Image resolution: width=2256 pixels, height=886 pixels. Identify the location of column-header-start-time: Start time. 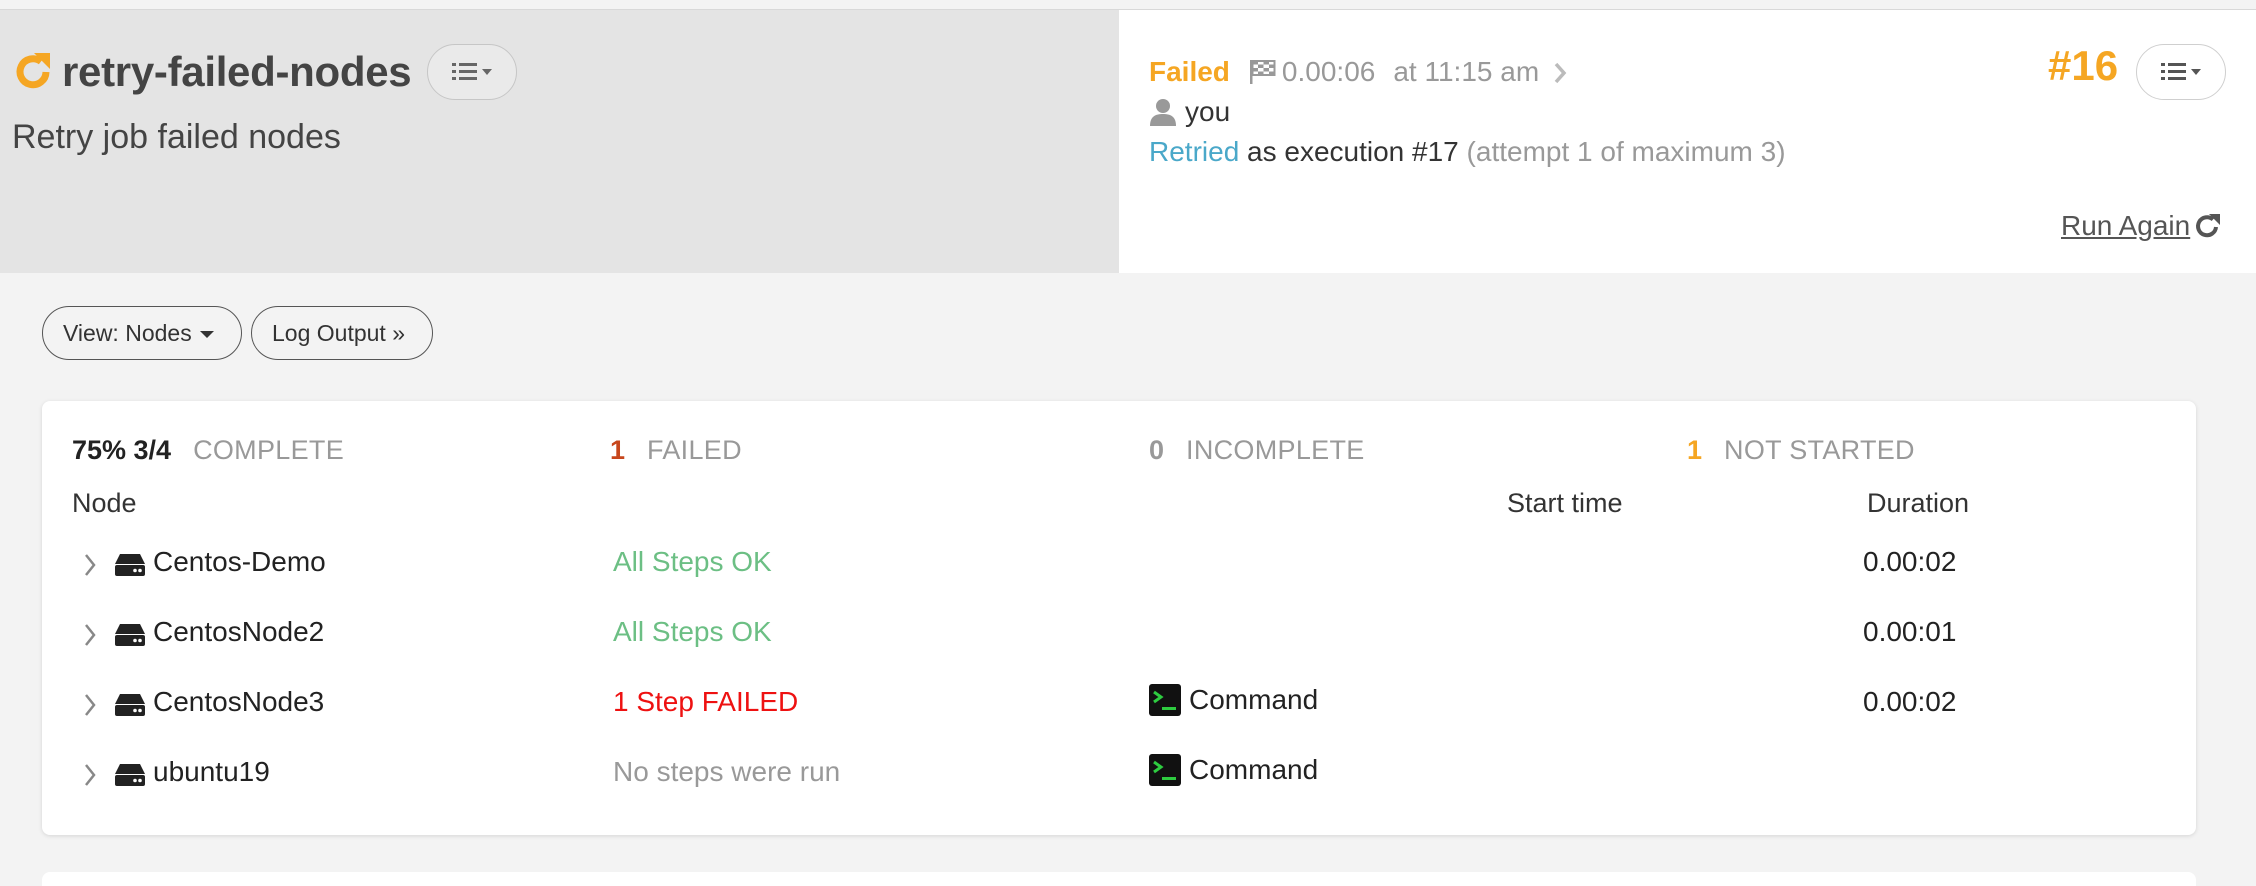
(1565, 503).